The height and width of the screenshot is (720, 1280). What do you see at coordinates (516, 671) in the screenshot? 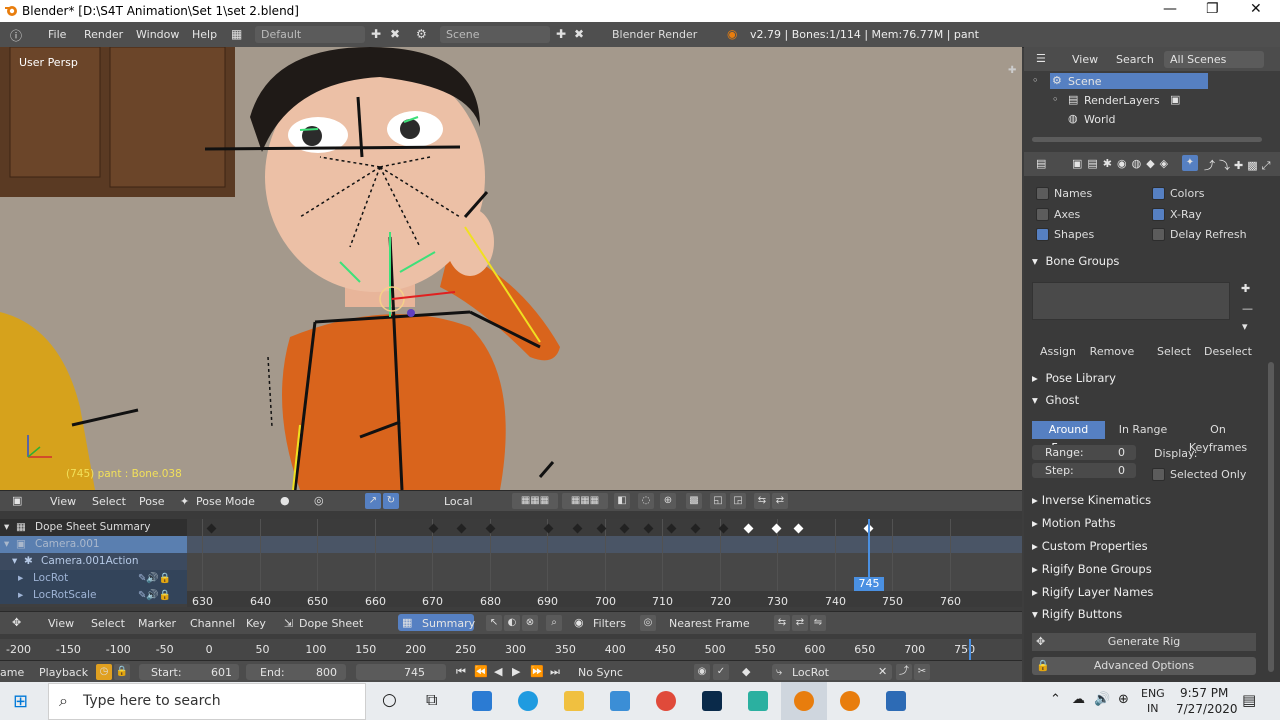
I see `play-icon: ▶` at bounding box center [516, 671].